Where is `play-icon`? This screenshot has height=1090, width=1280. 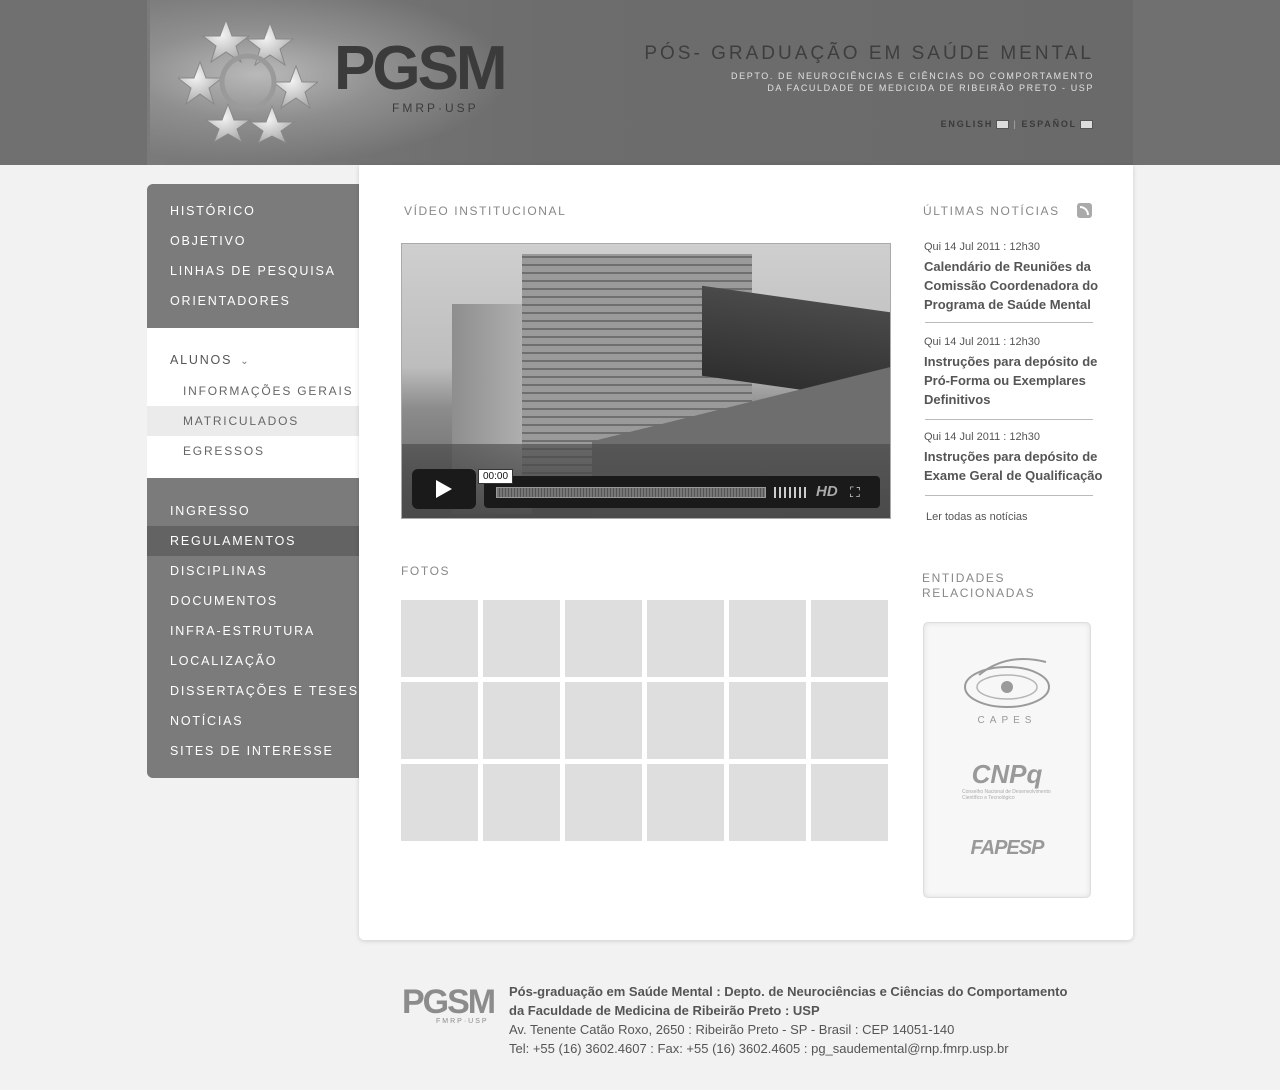 play-icon is located at coordinates (444, 489).